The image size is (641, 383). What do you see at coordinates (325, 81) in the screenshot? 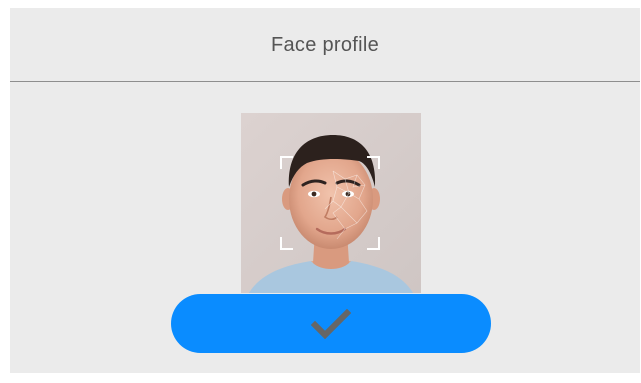
I see `header-divider` at bounding box center [325, 81].